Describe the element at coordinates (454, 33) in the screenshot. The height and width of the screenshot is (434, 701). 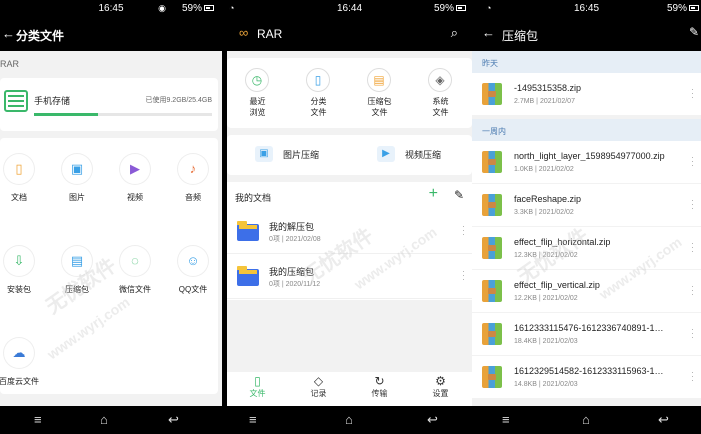
I see `search-icon: ⌕` at that location.